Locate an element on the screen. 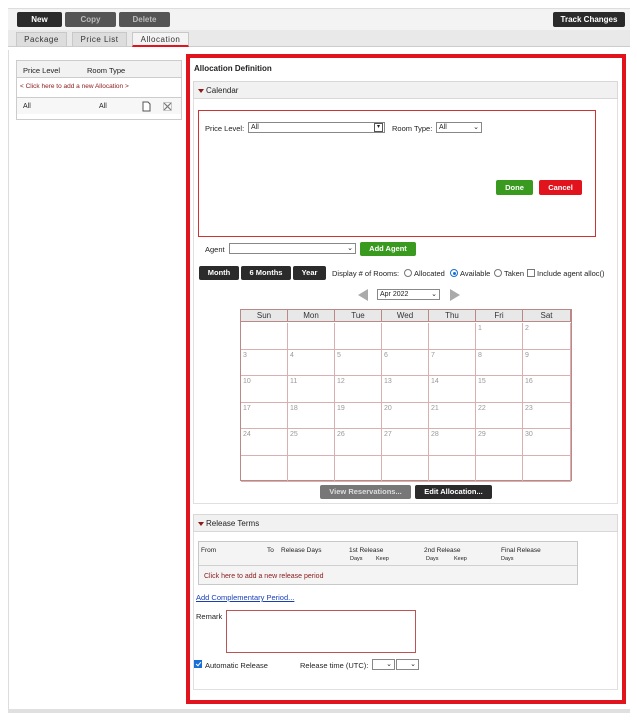 The image size is (637, 720). include-agent-label: Include agent alloc() is located at coordinates (571, 273).